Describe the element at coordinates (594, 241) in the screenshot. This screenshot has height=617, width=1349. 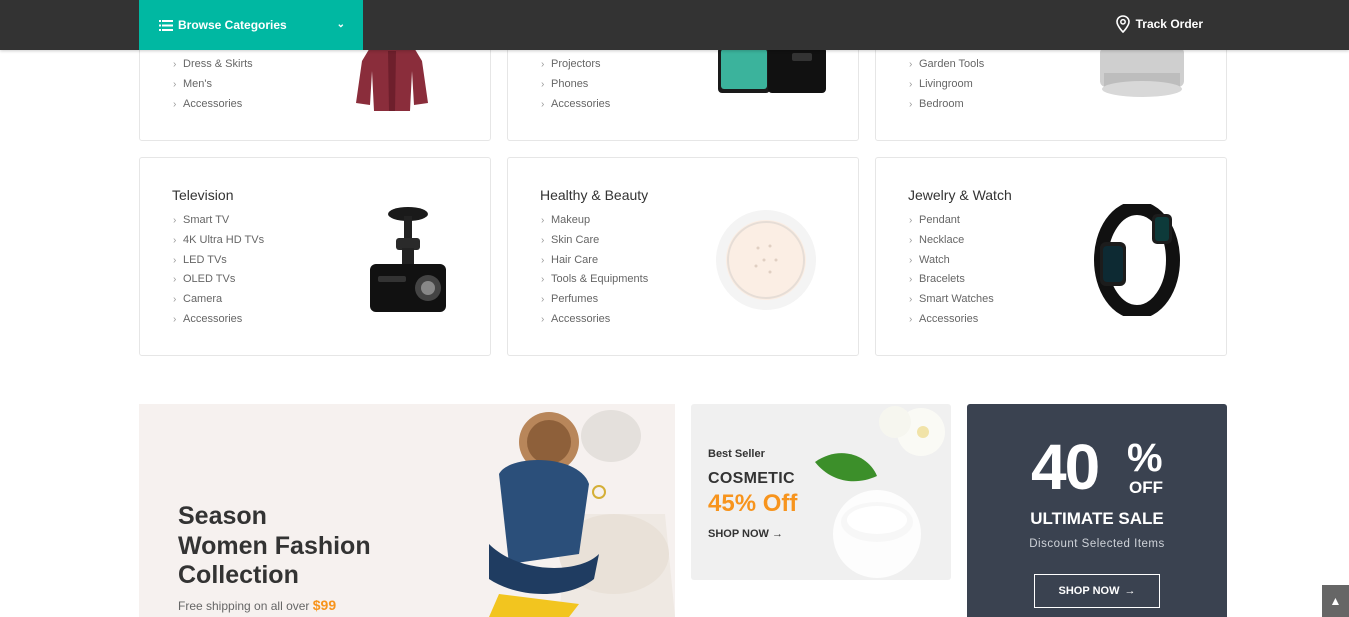
I see `category-link: › Skin Care` at that location.